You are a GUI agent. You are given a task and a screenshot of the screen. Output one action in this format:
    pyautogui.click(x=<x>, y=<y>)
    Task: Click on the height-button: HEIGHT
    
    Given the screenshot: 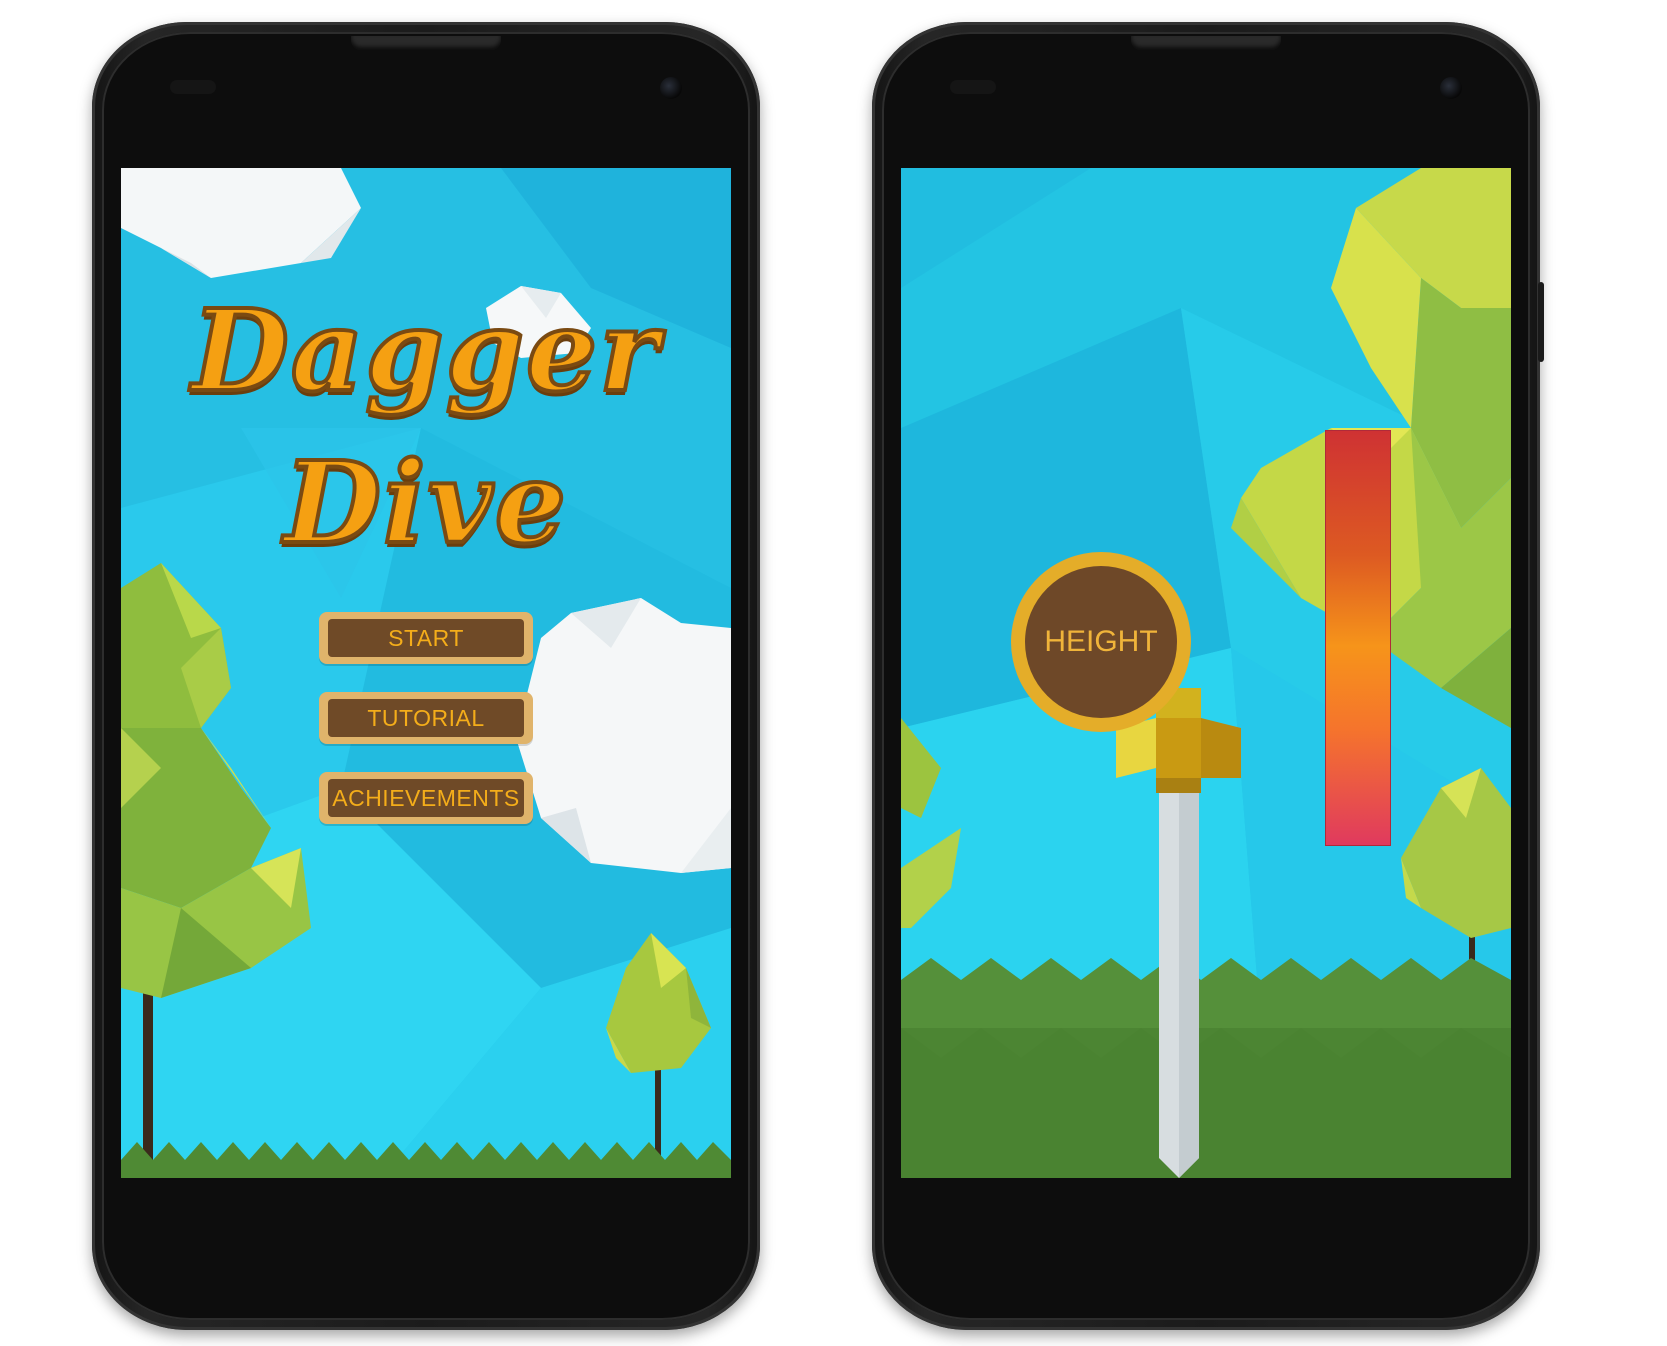 What is the action you would take?
    pyautogui.click(x=1101, y=642)
    